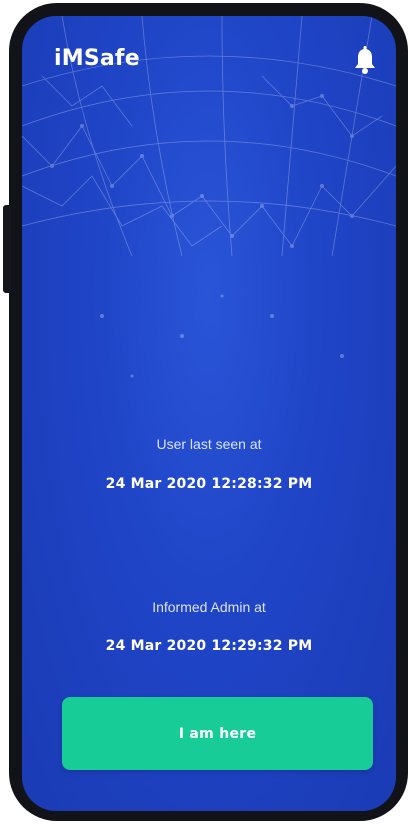 Image resolution: width=411 pixels, height=826 pixels. Describe the element at coordinates (209, 444) in the screenshot. I see `last-seen-label: User last seen at` at that location.